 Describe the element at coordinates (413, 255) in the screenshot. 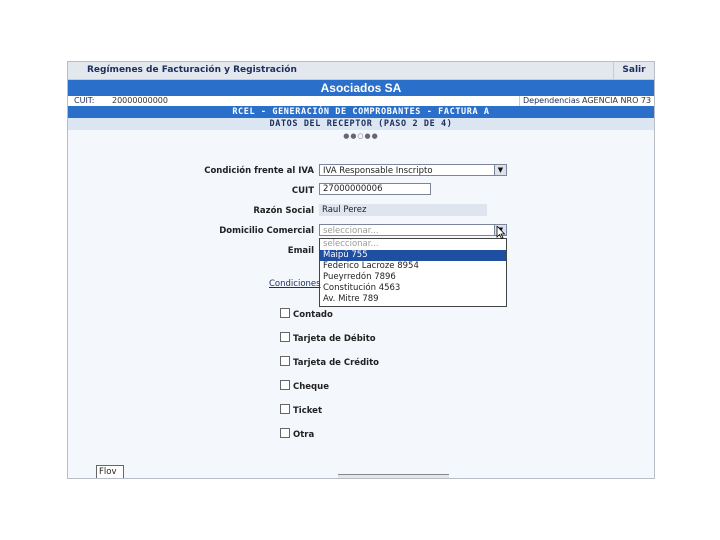

I see `dropdown-option-selected: Maipú 755` at that location.